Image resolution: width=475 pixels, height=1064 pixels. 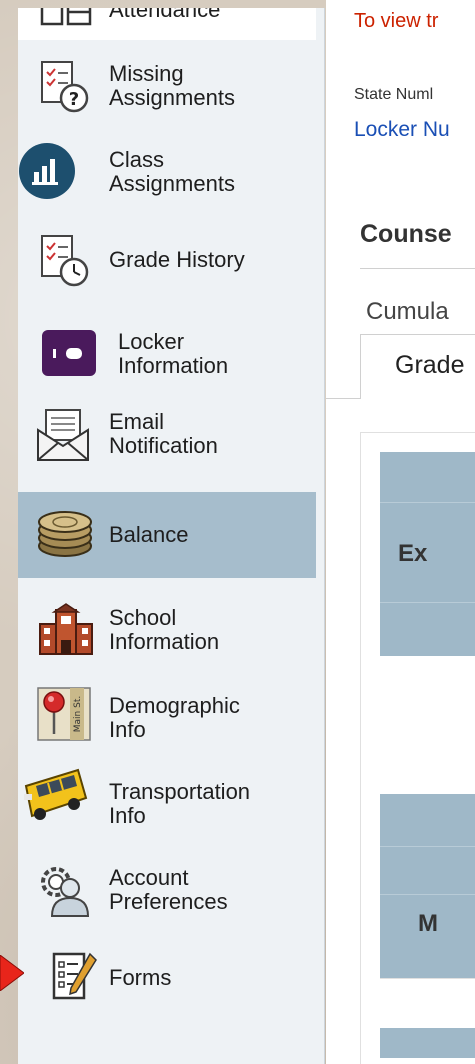 I want to click on table-header: M, so click(x=427, y=886).